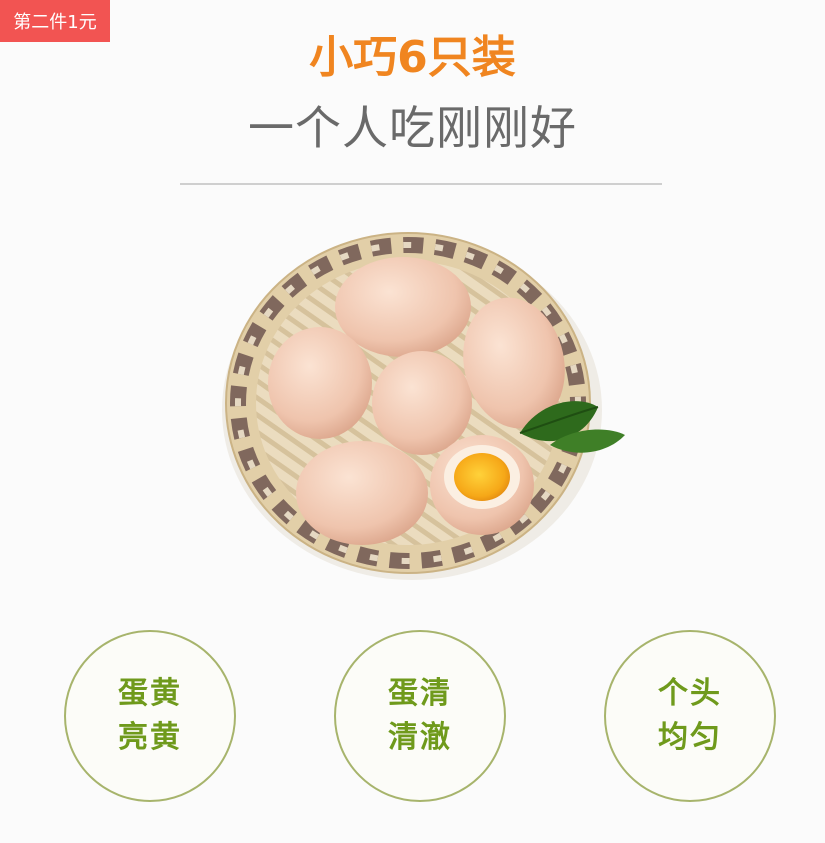 The width and height of the screenshot is (825, 843). I want to click on product-subheadline: 一个人吃刚刚好, so click(412, 128).